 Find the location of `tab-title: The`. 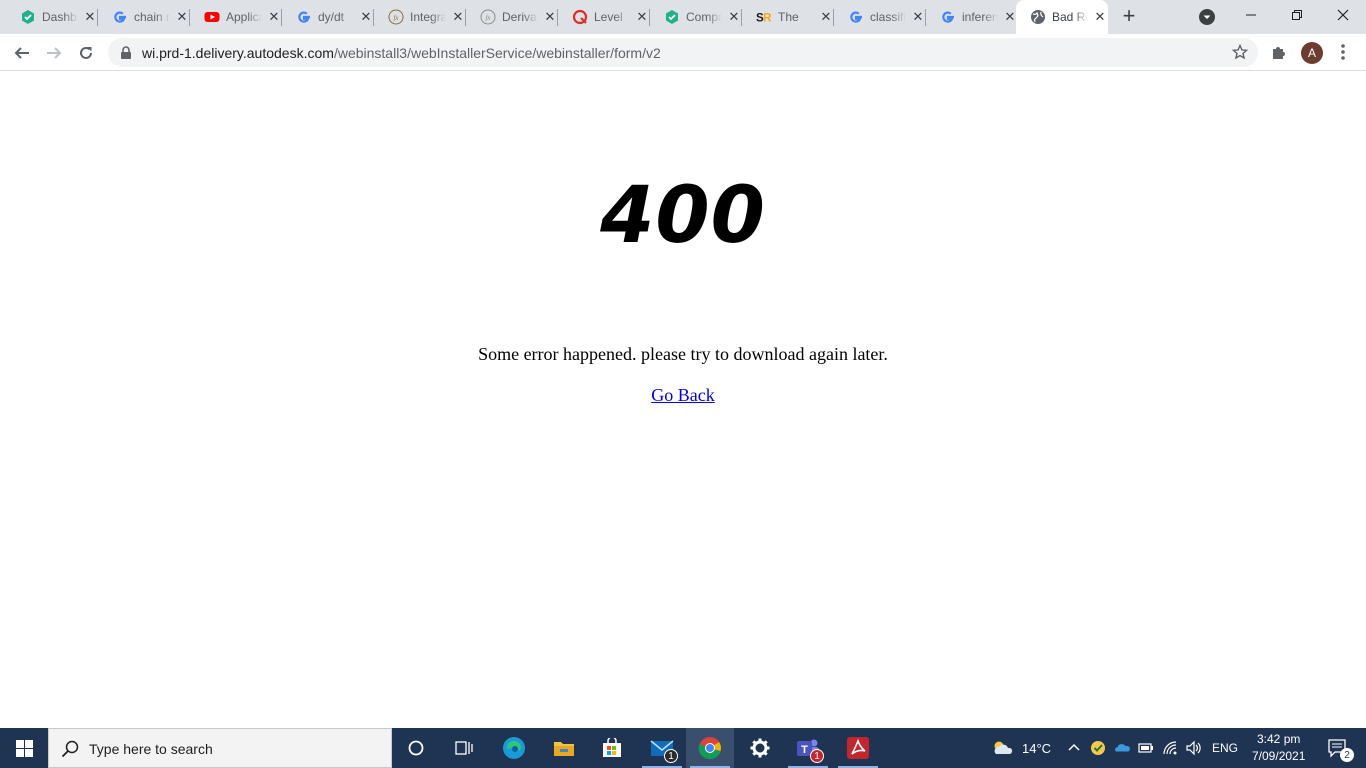

tab-title: The is located at coordinates (788, 17).